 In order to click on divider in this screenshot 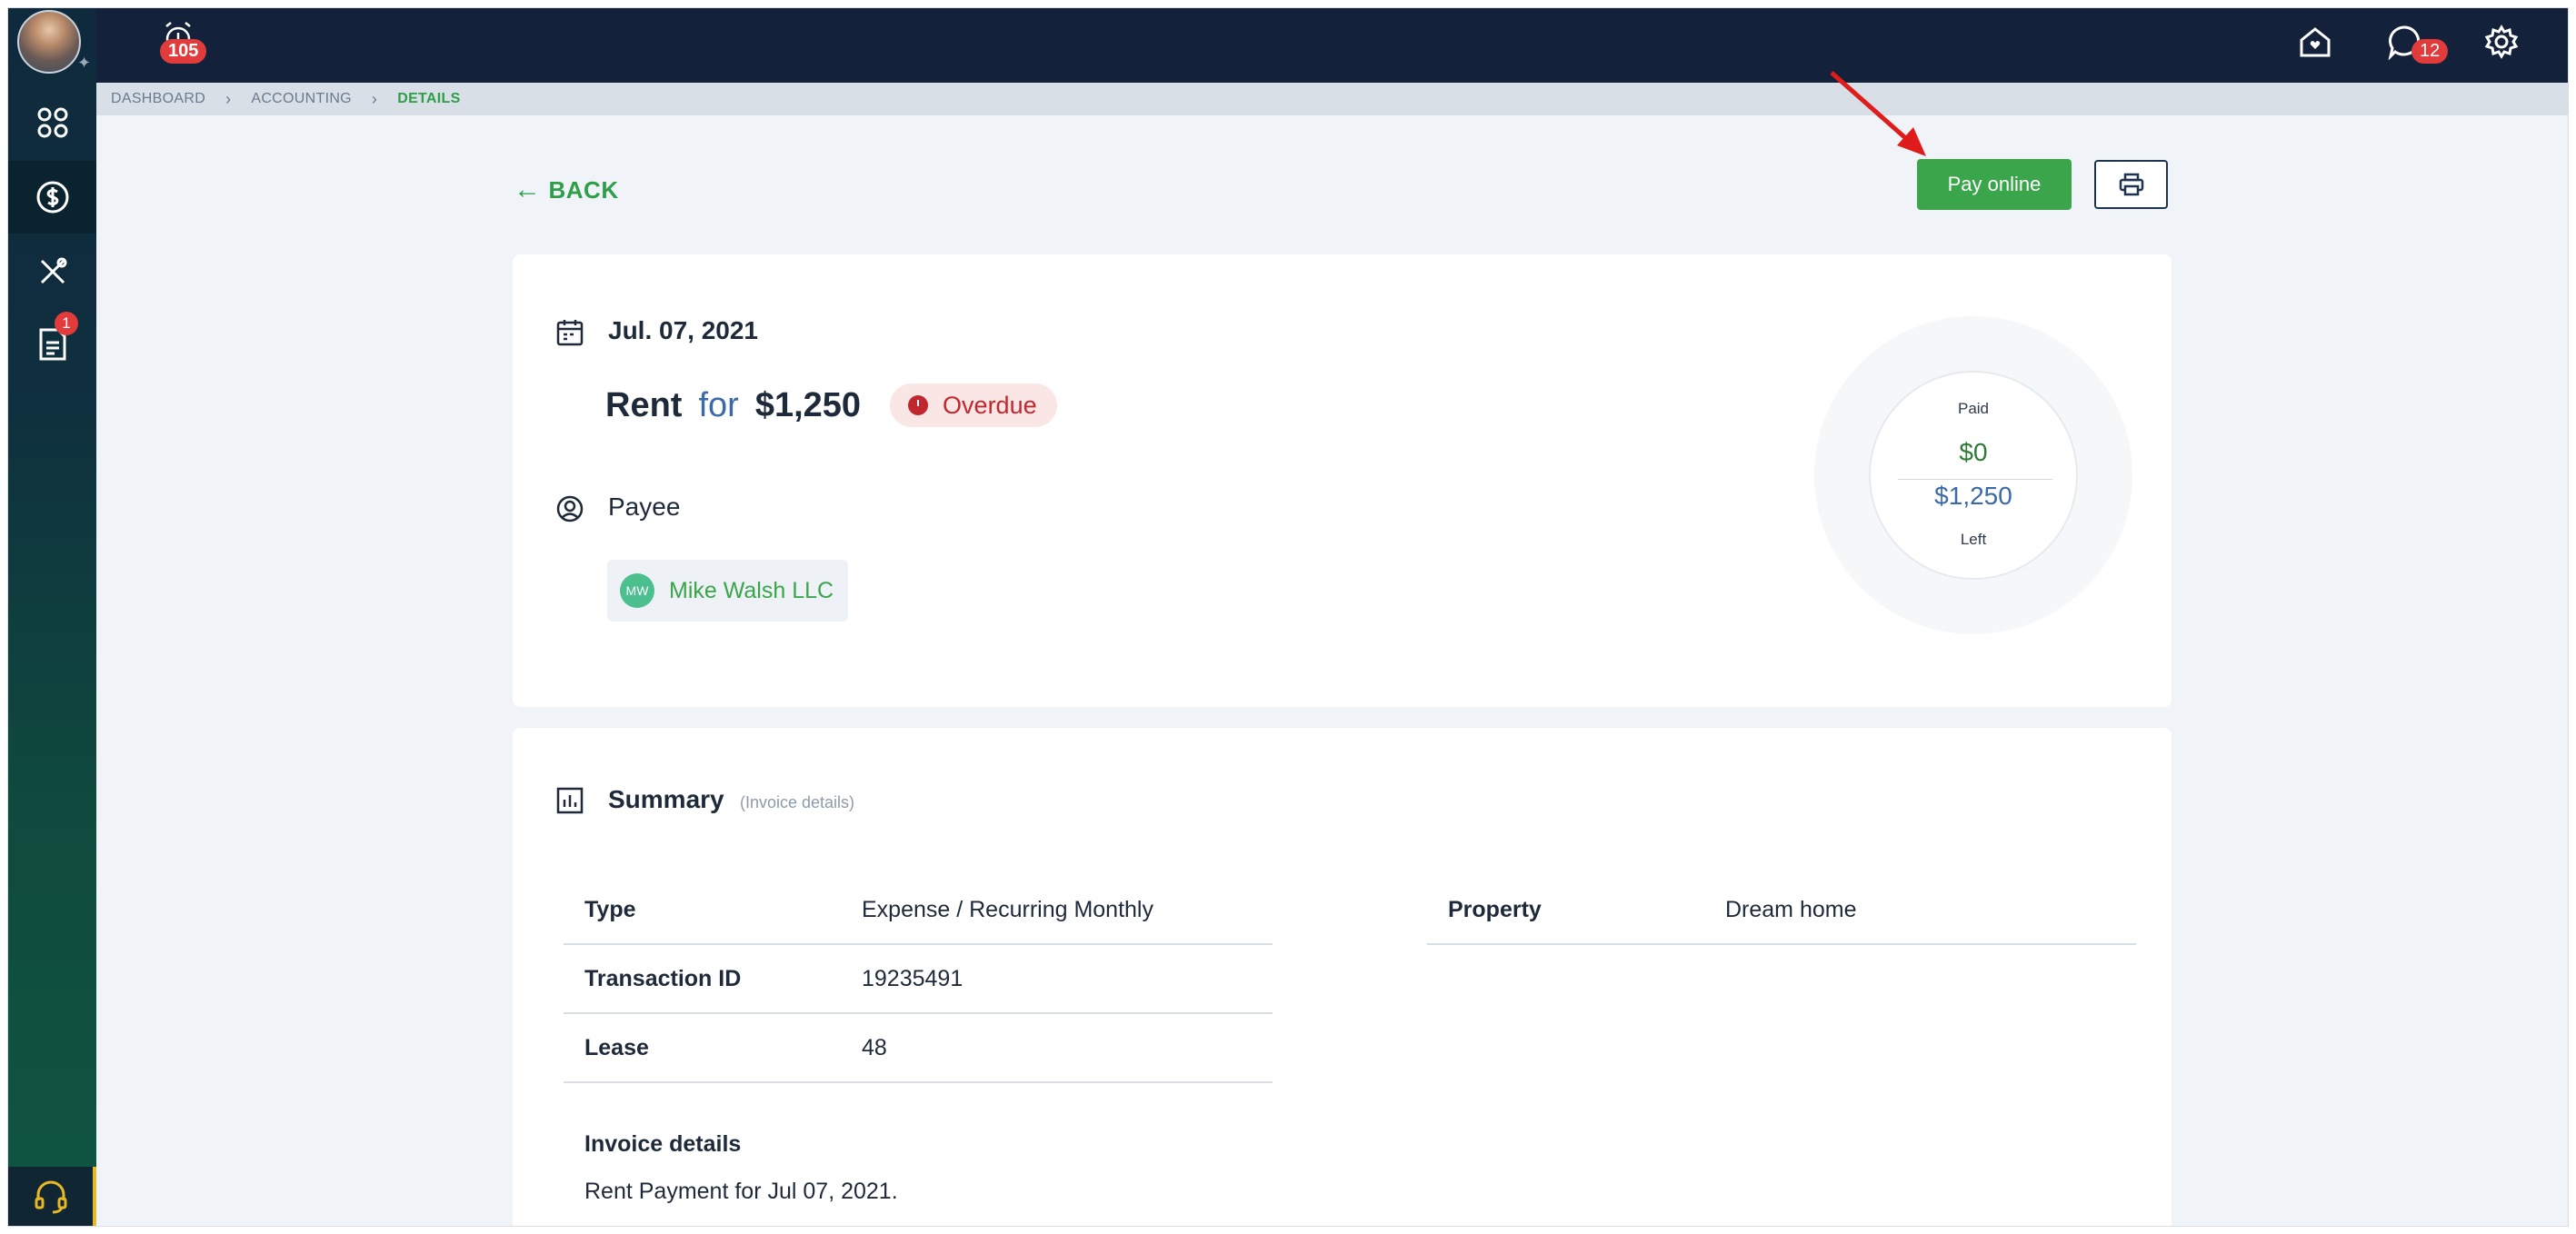, I will do `click(1975, 479)`.